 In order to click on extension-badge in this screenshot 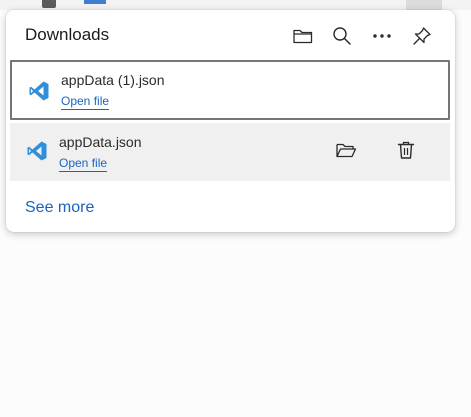, I will do `click(49, 4)`.